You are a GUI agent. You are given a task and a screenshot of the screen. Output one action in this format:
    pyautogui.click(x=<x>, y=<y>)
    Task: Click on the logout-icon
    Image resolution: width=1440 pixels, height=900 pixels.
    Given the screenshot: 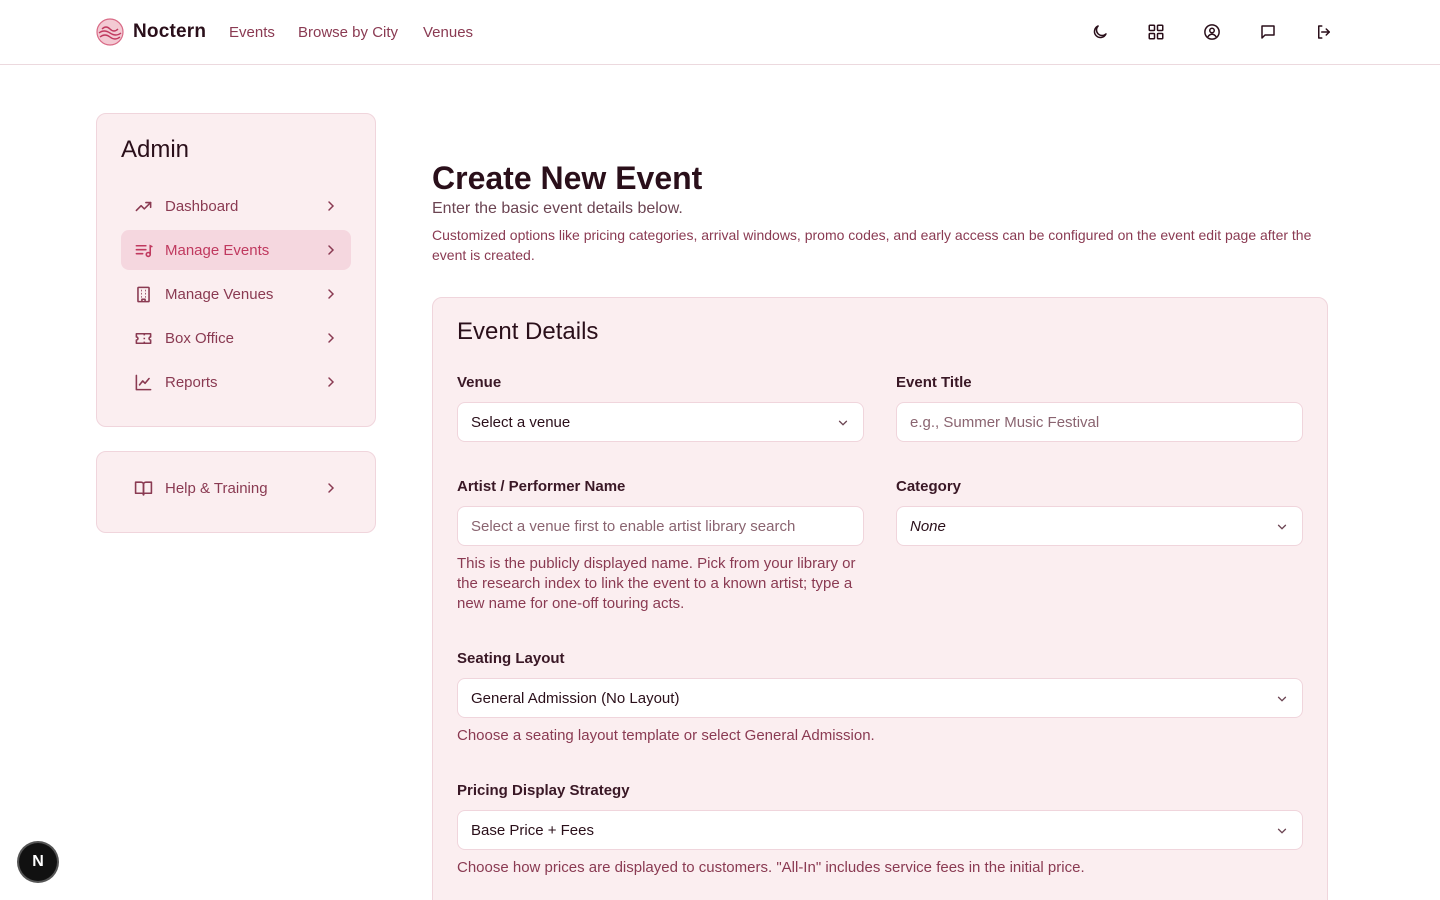 What is the action you would take?
    pyautogui.click(x=1324, y=32)
    